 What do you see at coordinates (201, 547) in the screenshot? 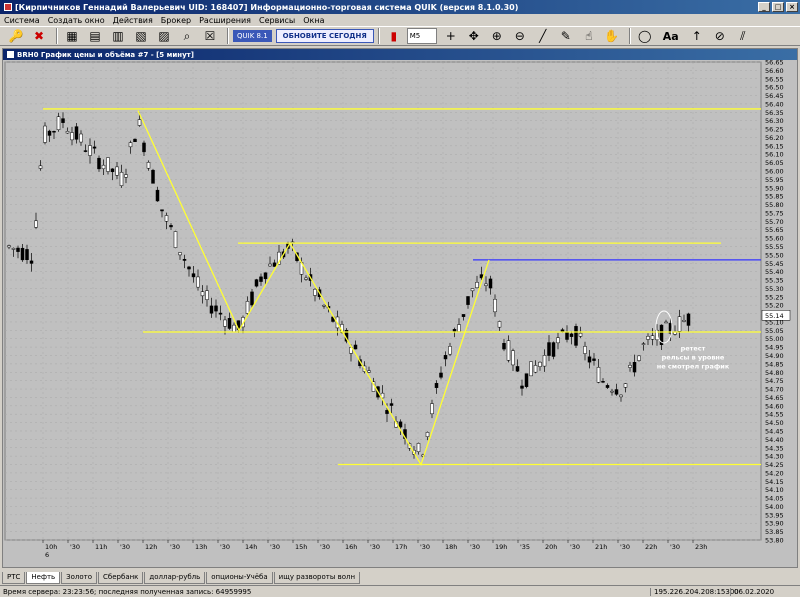
I see `x-tick-label: 13h` at bounding box center [201, 547].